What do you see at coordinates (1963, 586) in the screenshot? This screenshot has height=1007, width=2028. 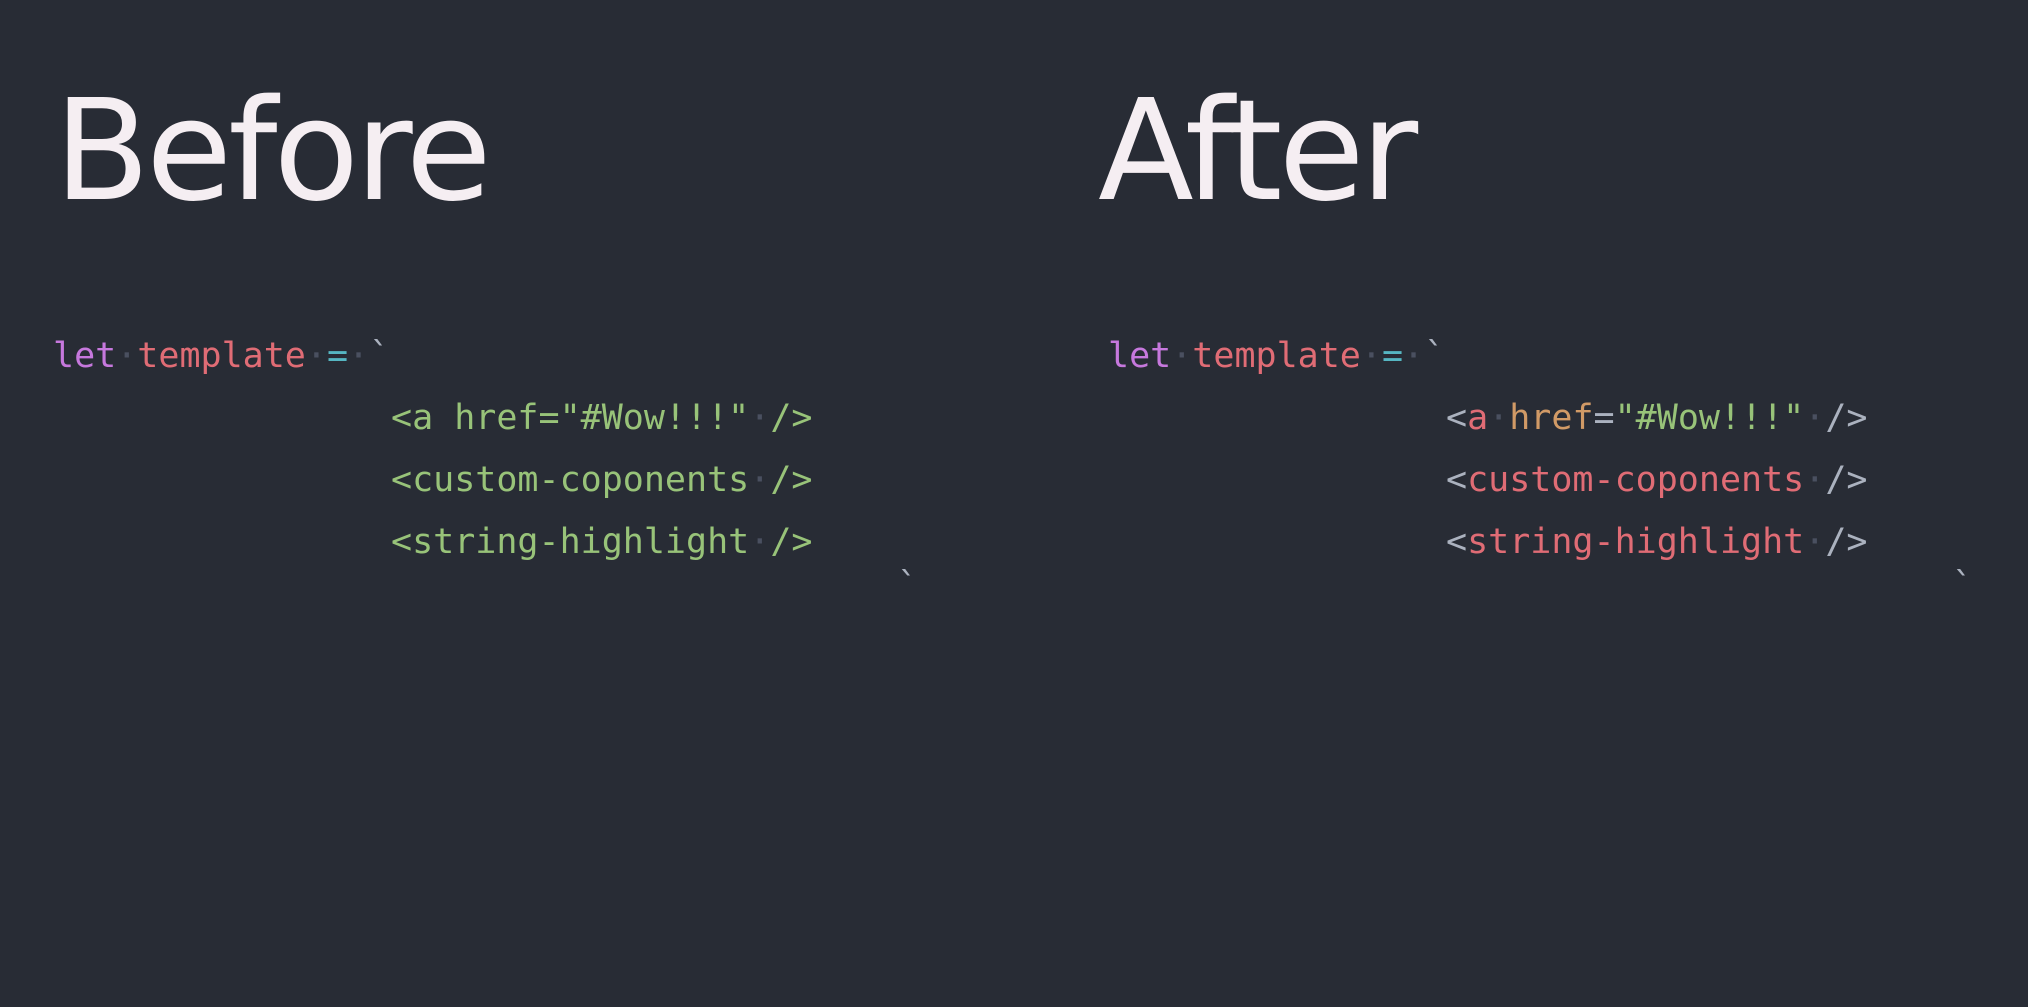 I see `code-line-5: `` at bounding box center [1963, 586].